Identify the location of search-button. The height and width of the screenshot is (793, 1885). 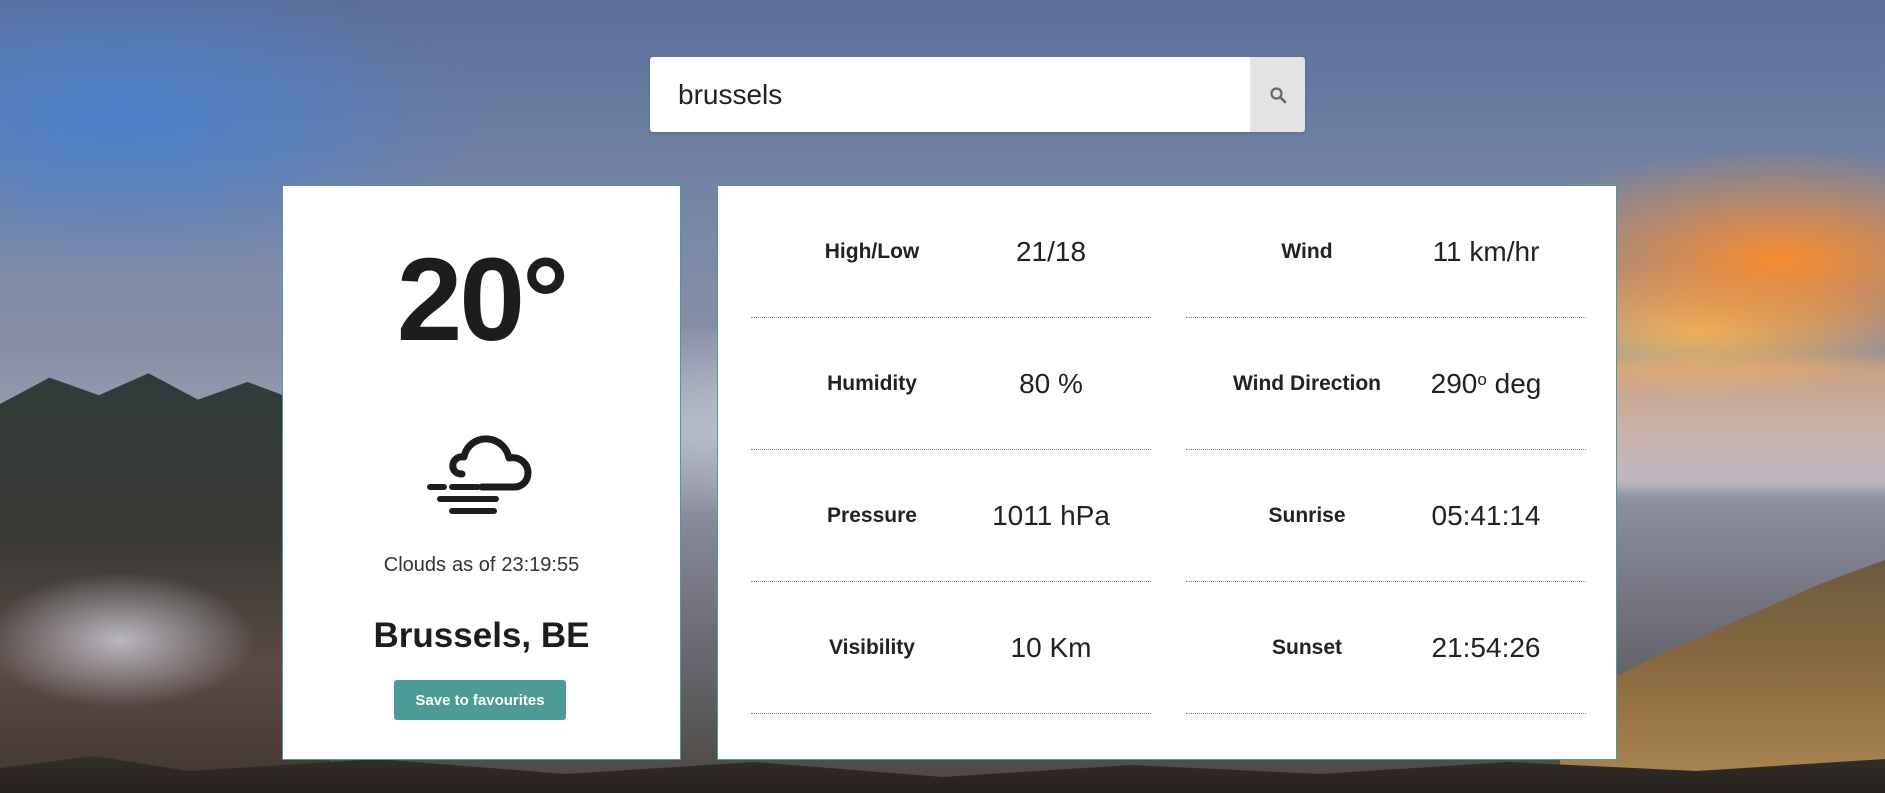
(1277, 94).